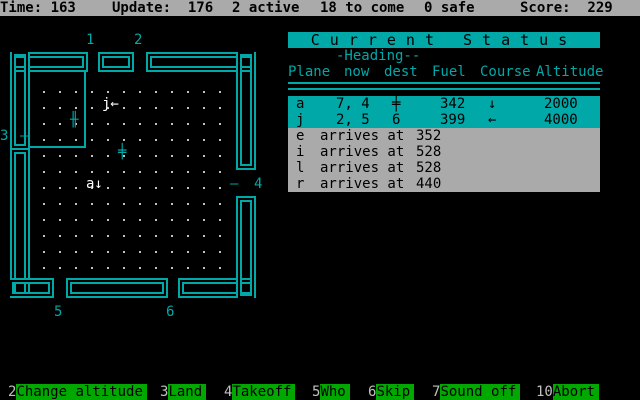  What do you see at coordinates (335, 392) in the screenshot?
I see `key-label: Who` at bounding box center [335, 392].